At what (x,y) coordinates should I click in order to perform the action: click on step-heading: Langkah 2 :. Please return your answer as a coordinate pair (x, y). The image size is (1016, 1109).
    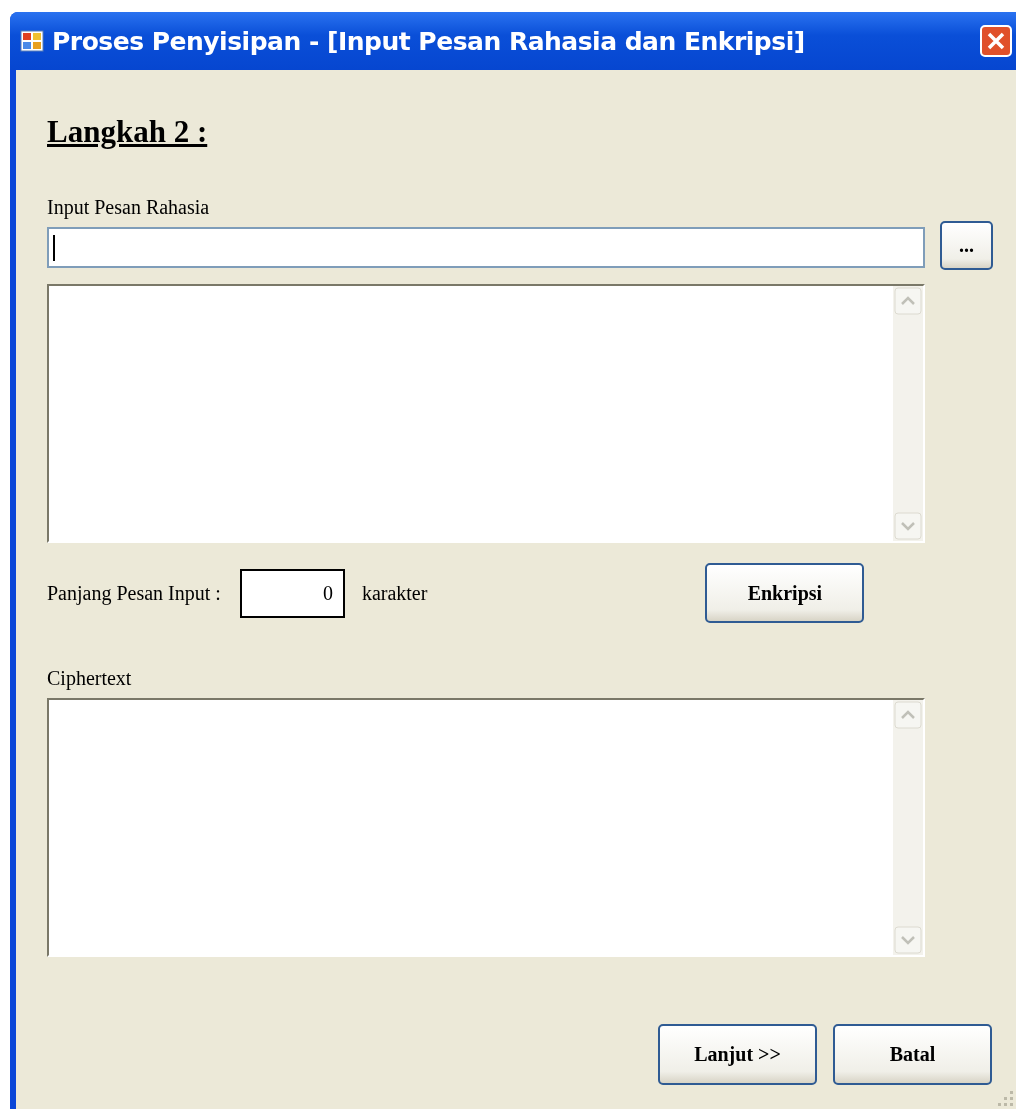
    Looking at the image, I should click on (127, 132).